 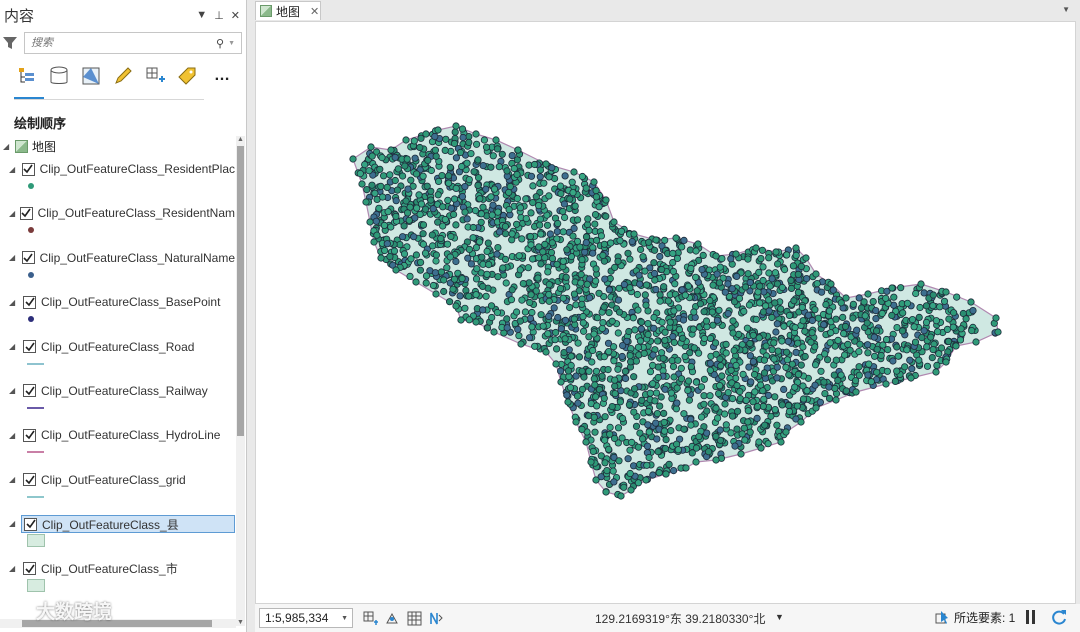 What do you see at coordinates (123, 76) in the screenshot?
I see `editing-icon` at bounding box center [123, 76].